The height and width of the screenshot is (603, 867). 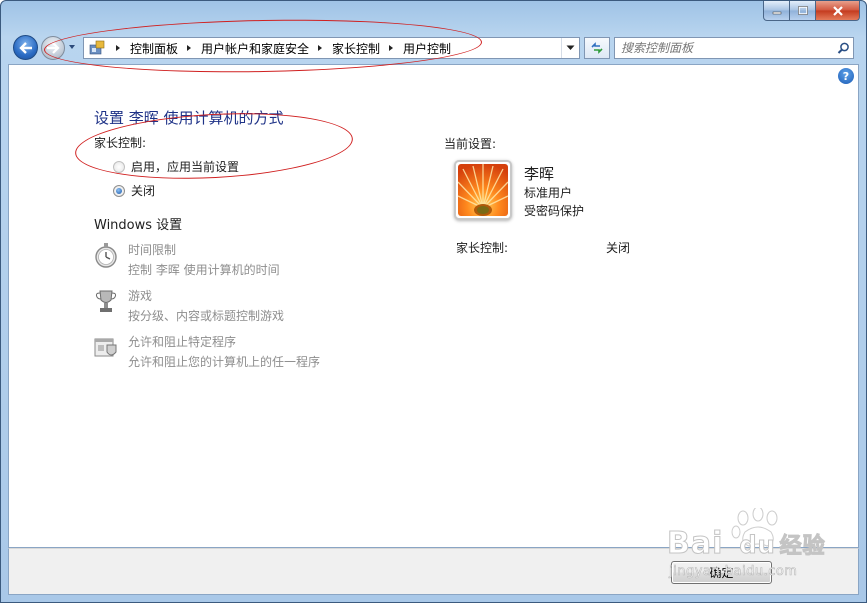 I want to click on help-icon: ?, so click(x=846, y=76).